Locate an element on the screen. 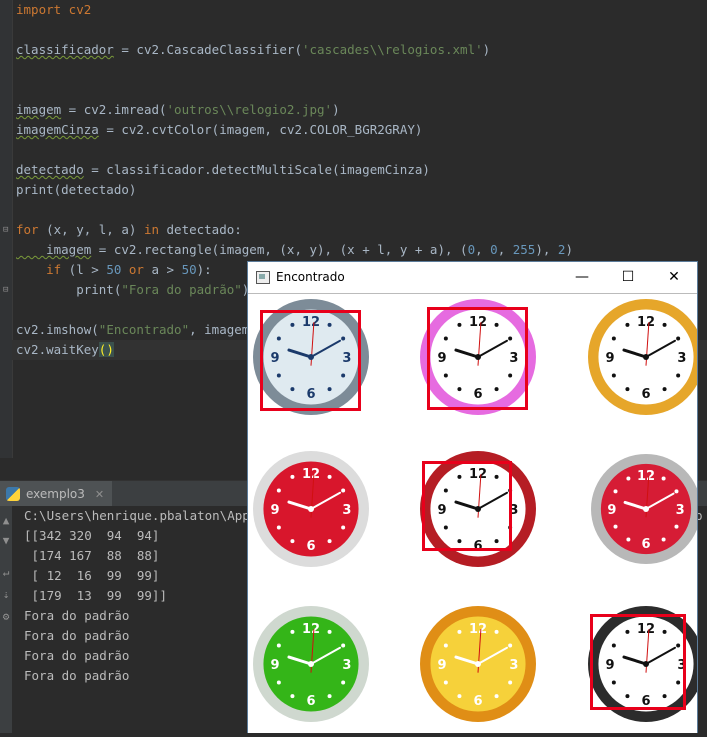 The width and height of the screenshot is (707, 737). code-text: classificador is located at coordinates (65, 49).